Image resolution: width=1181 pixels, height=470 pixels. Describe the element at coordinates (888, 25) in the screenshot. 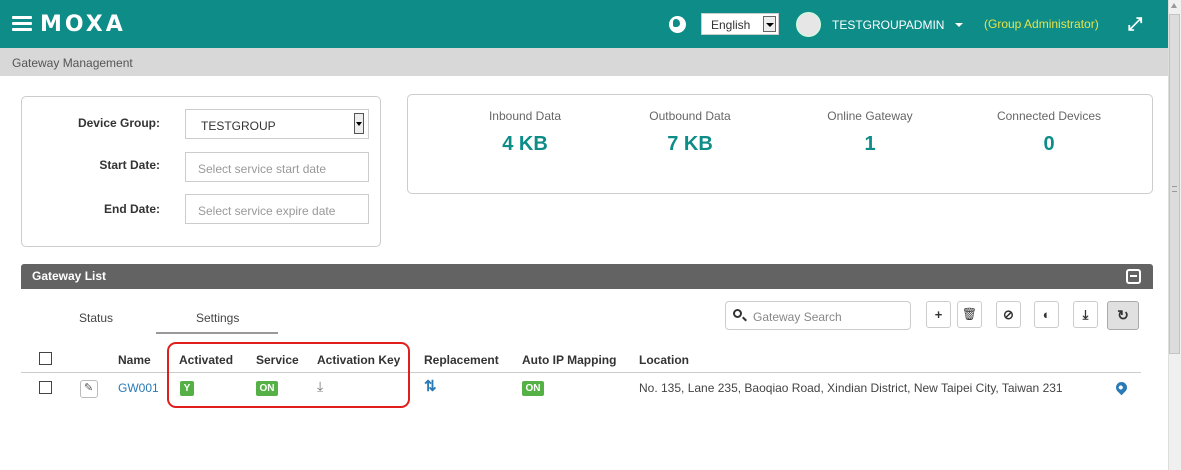

I see `user-menu-button: TESTGROUPADMIN` at that location.